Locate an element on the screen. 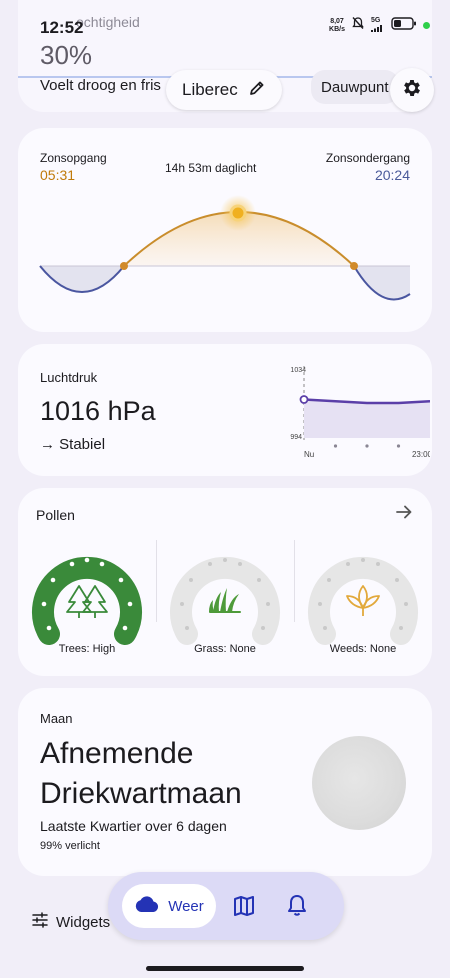 Image resolution: width=450 pixels, height=978 pixels. signal-icon is located at coordinates (376, 28).